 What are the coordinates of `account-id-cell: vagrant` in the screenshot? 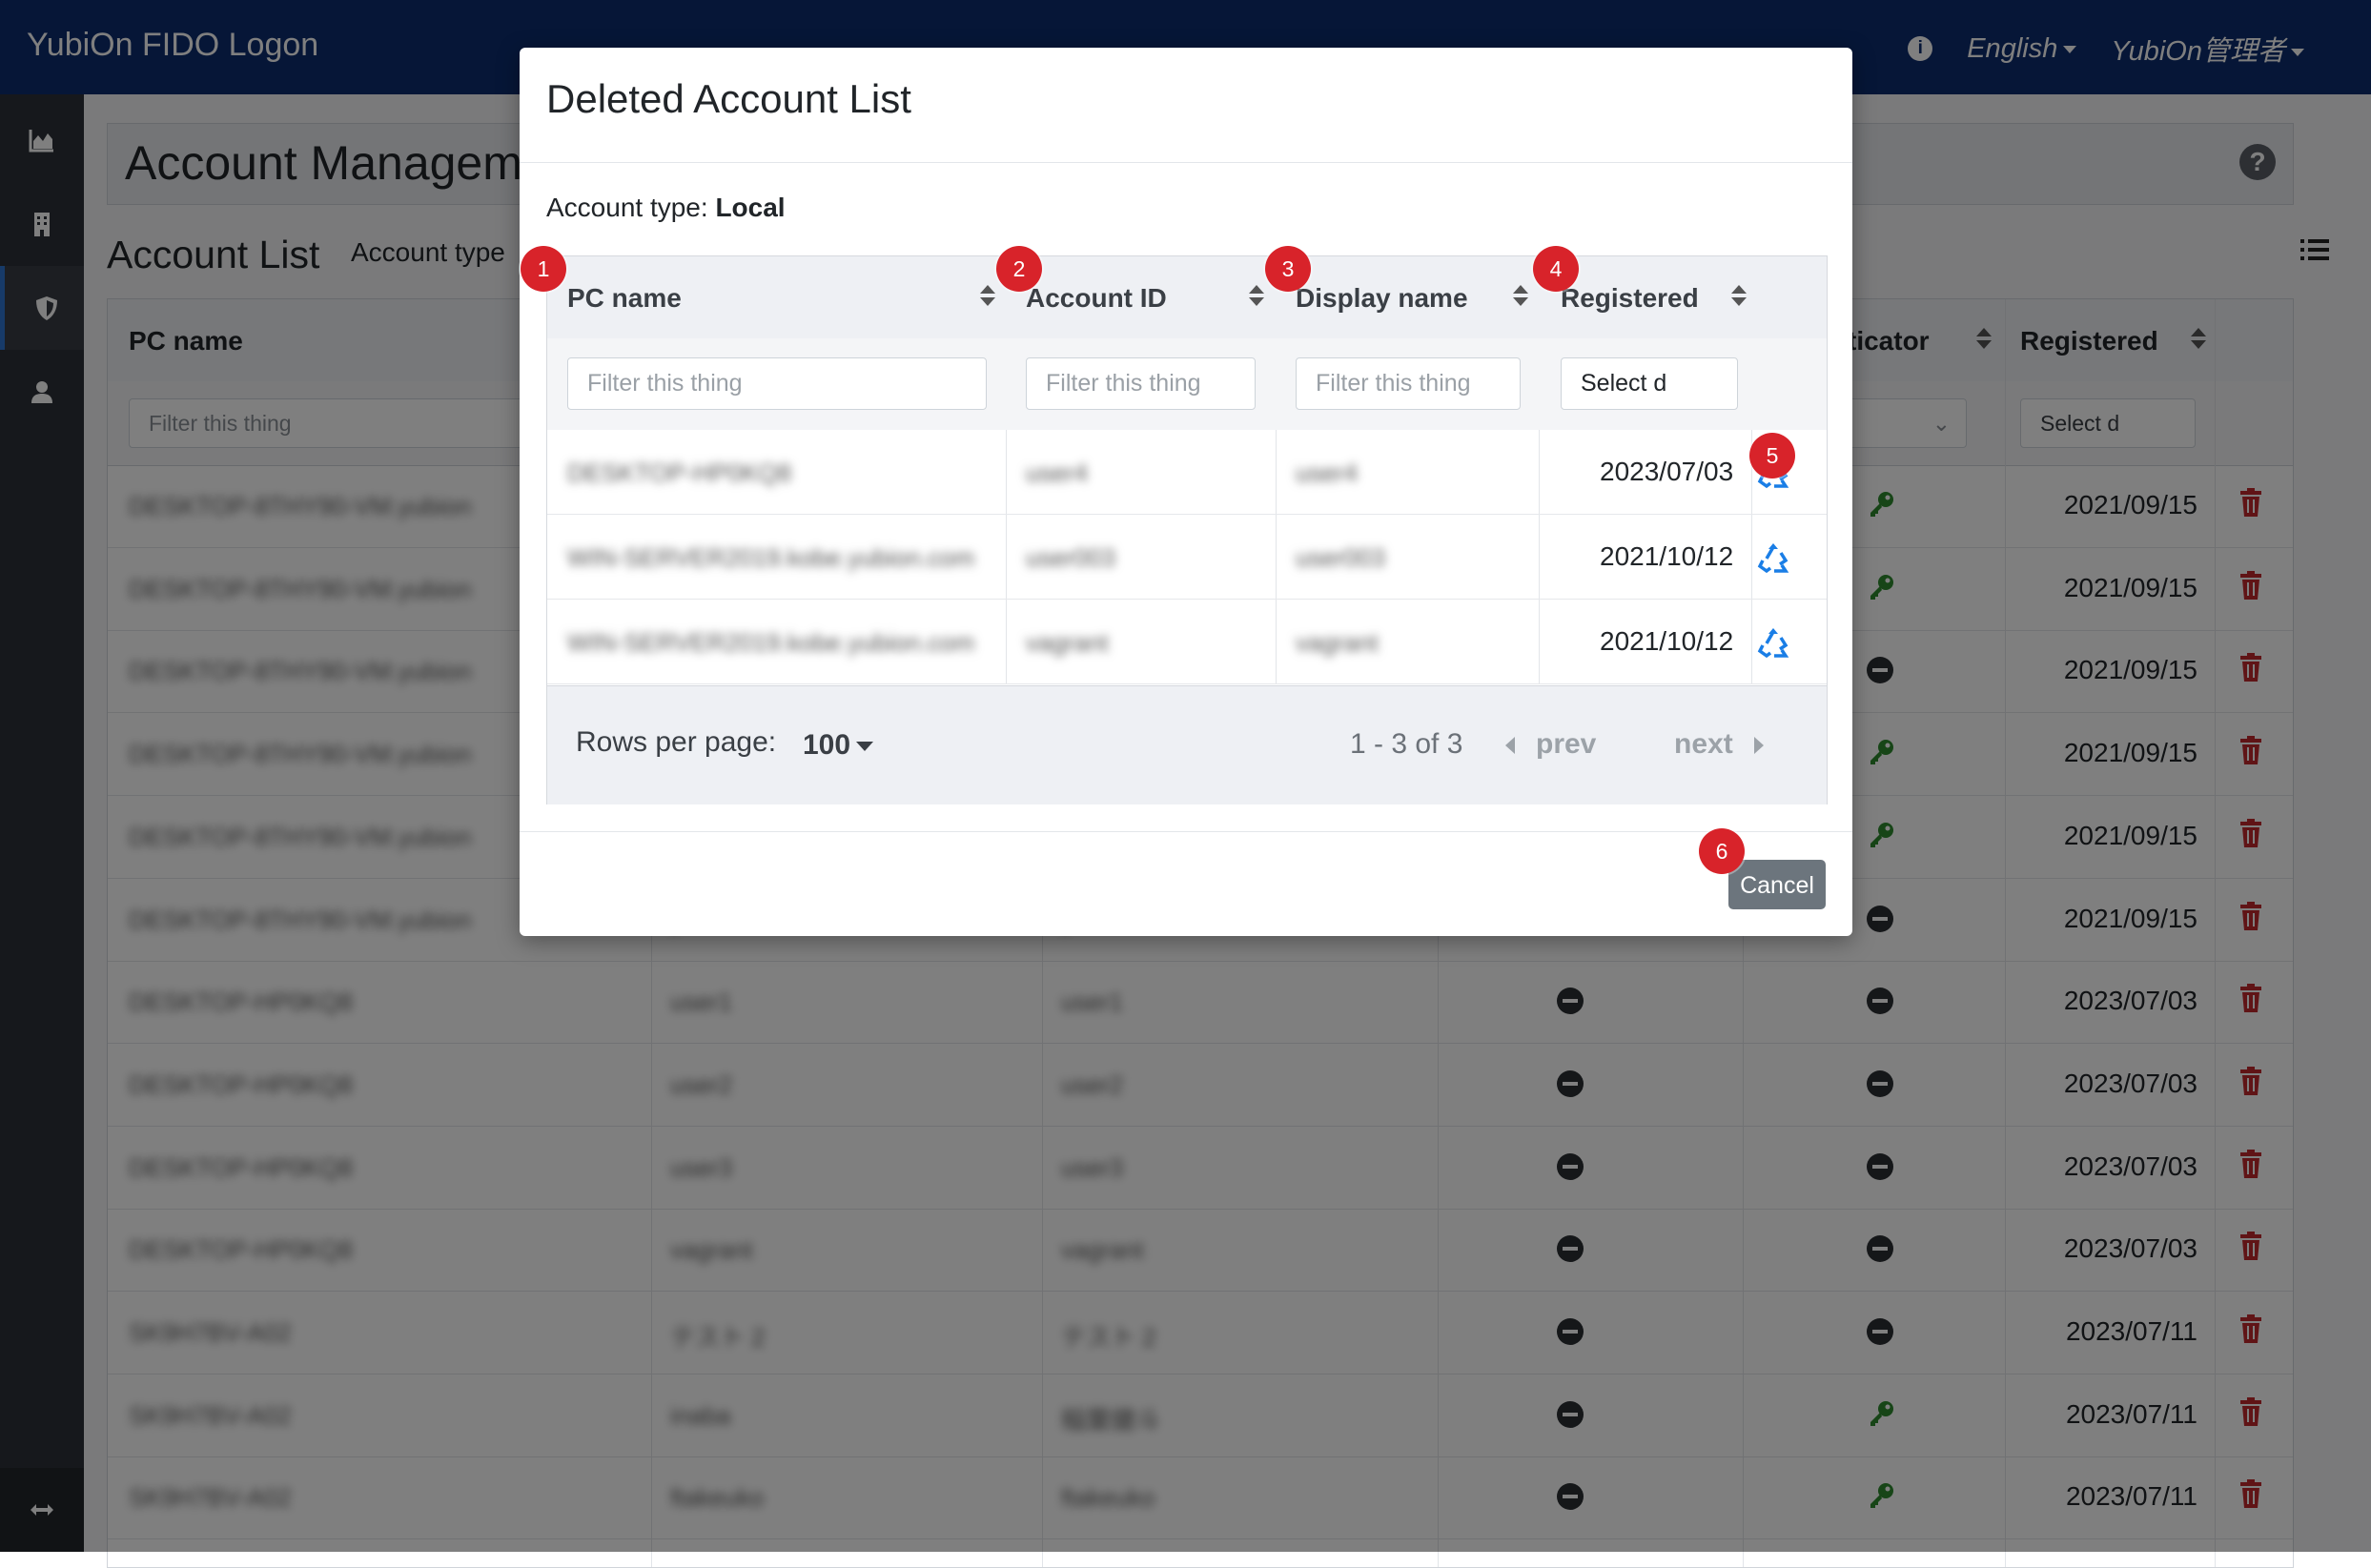 It's located at (1067, 642).